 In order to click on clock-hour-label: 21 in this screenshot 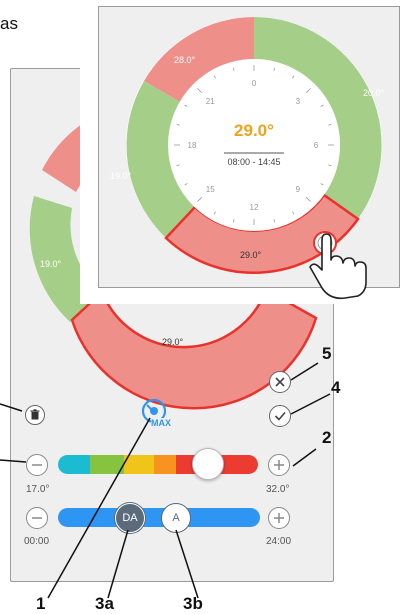, I will do `click(210, 101)`.